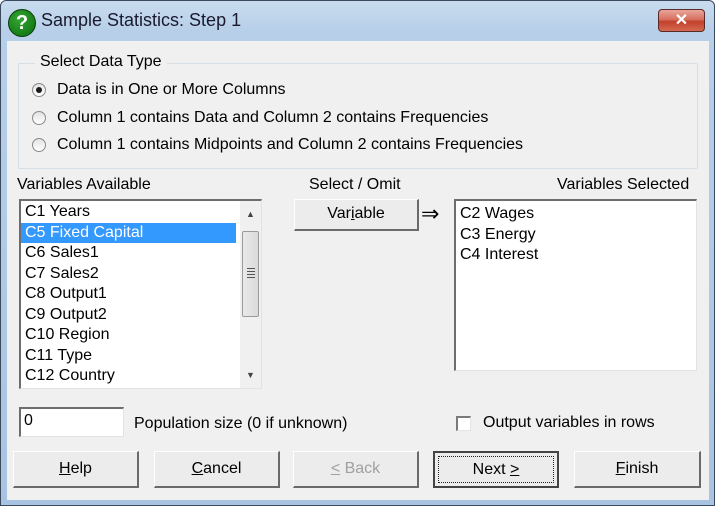 This screenshot has height=506, width=715. I want to click on label-part: able, so click(369, 213).